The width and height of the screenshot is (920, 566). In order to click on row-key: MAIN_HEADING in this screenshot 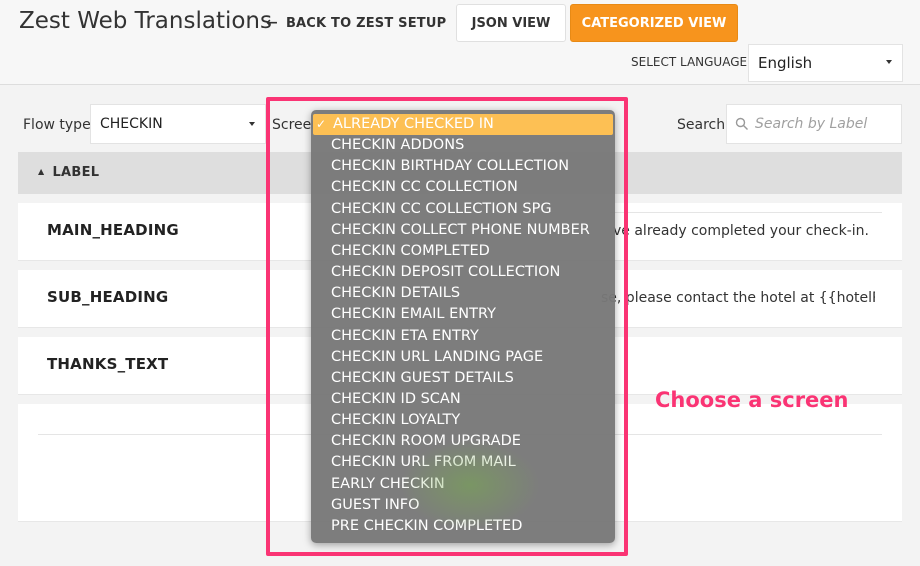, I will do `click(113, 230)`.